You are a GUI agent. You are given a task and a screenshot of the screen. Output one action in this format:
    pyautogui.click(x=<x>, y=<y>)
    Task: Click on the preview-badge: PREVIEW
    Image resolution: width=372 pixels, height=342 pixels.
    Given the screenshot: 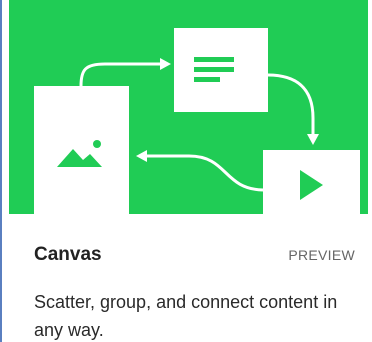 What is the action you would take?
    pyautogui.click(x=321, y=255)
    